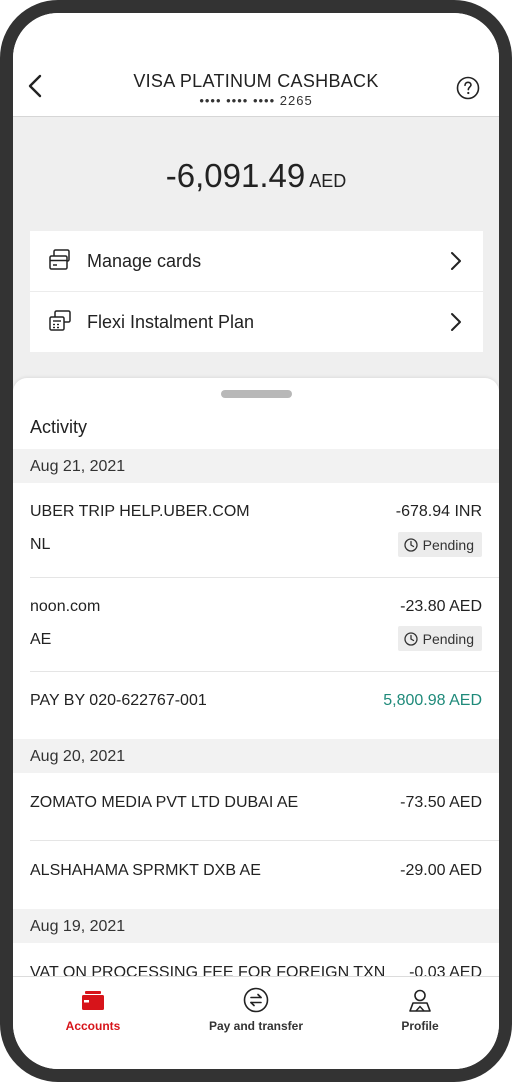  I want to click on transaction-amount: -73.50 AED, so click(441, 802).